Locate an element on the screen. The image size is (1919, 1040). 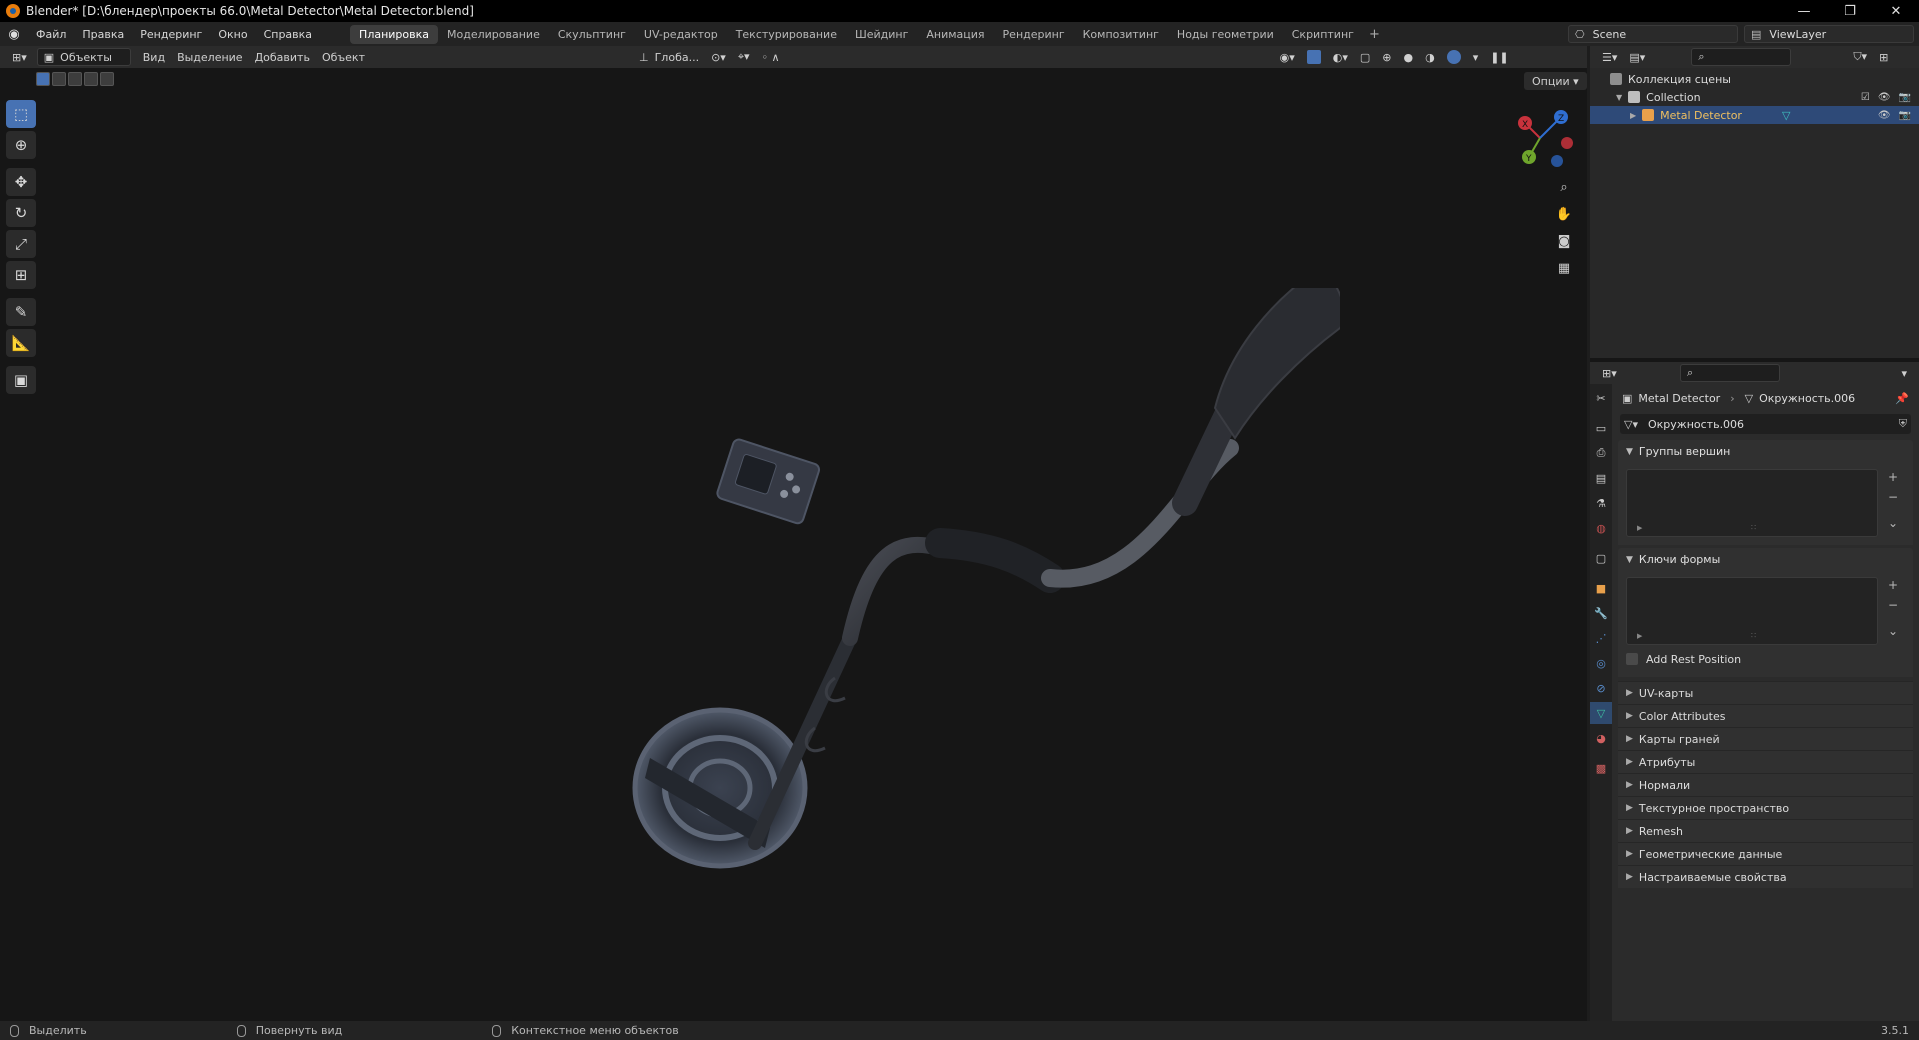
properties-search-input: ⌕ is located at coordinates (1730, 373).